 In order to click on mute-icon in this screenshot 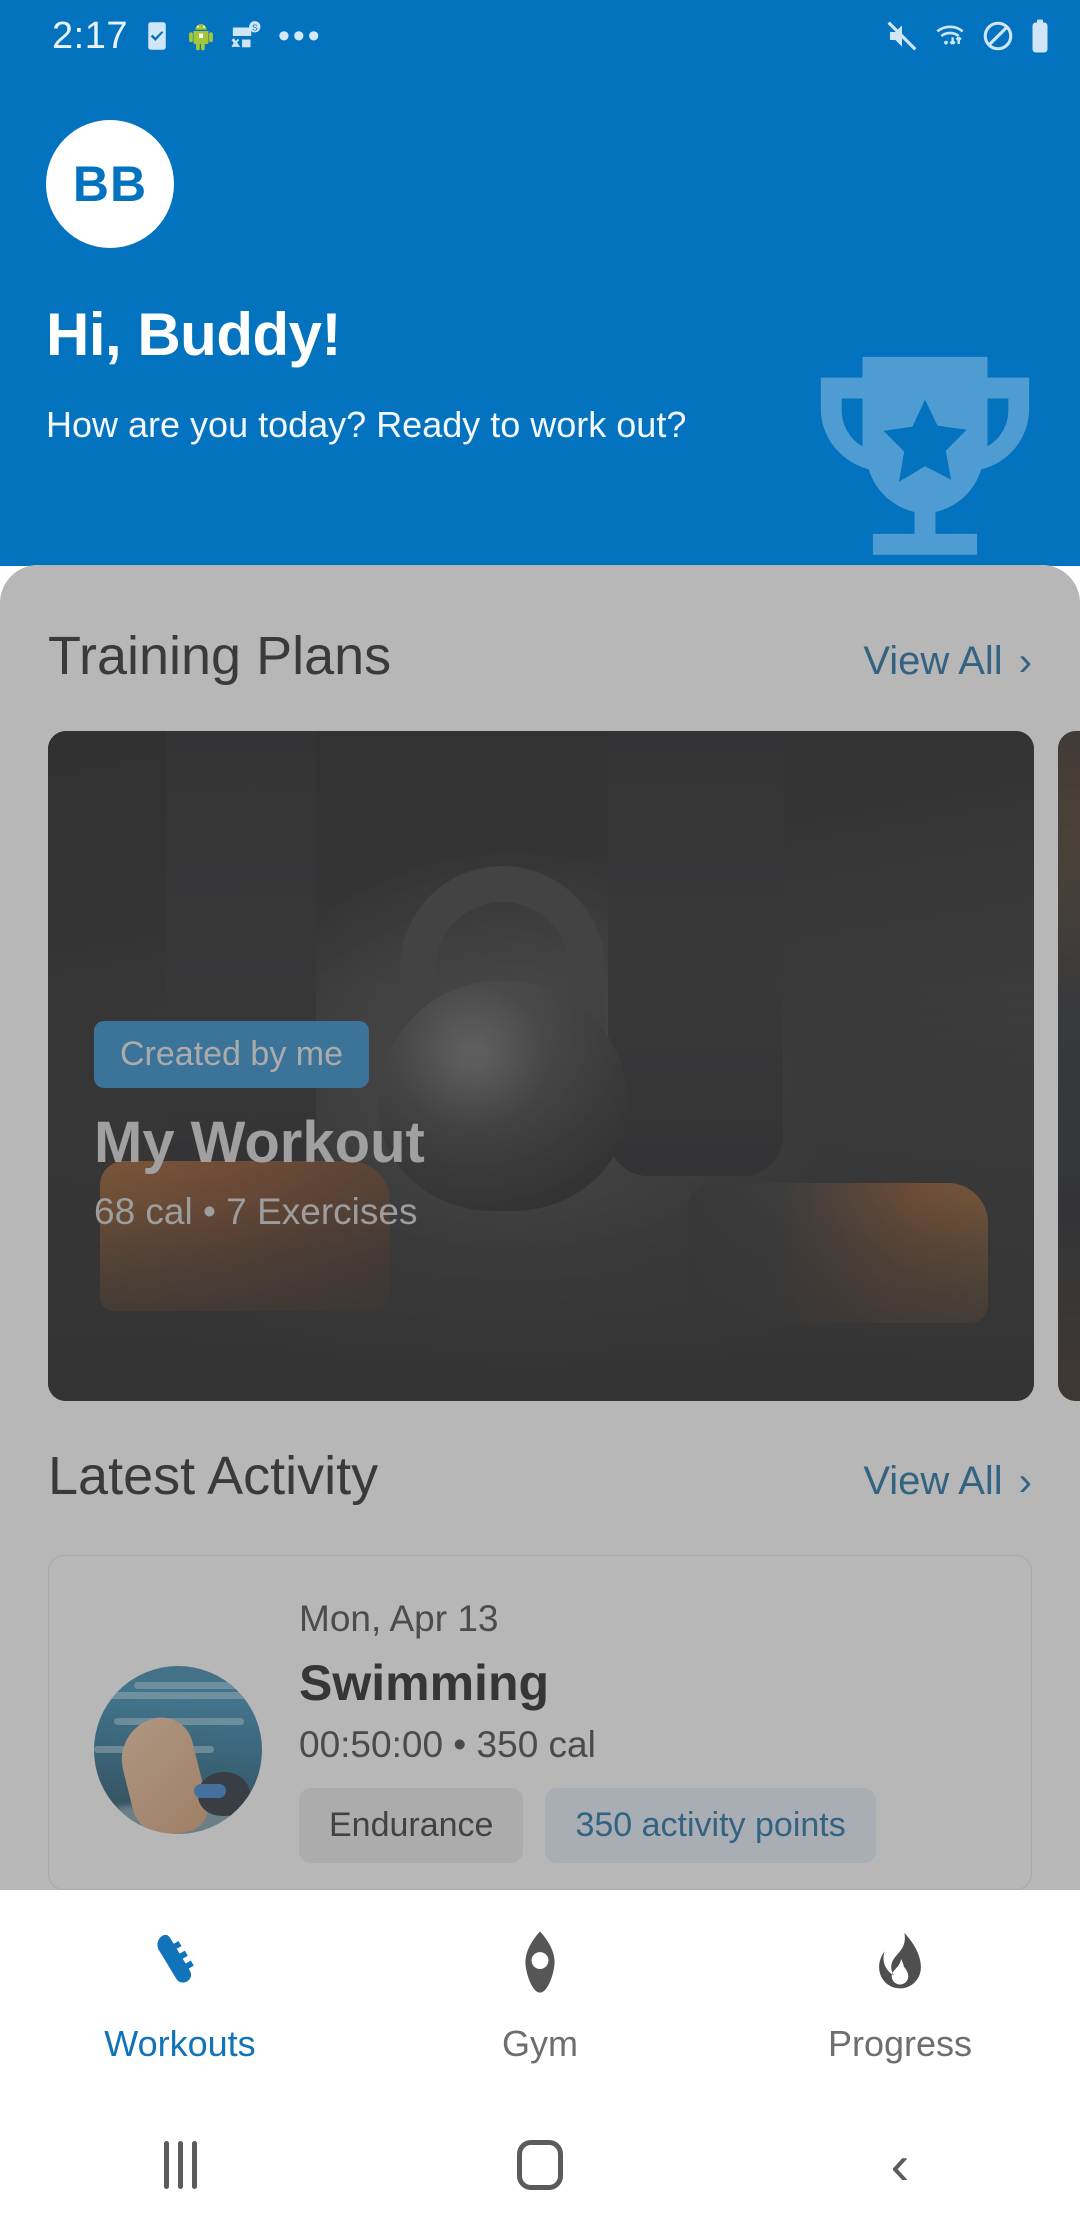, I will do `click(902, 36)`.